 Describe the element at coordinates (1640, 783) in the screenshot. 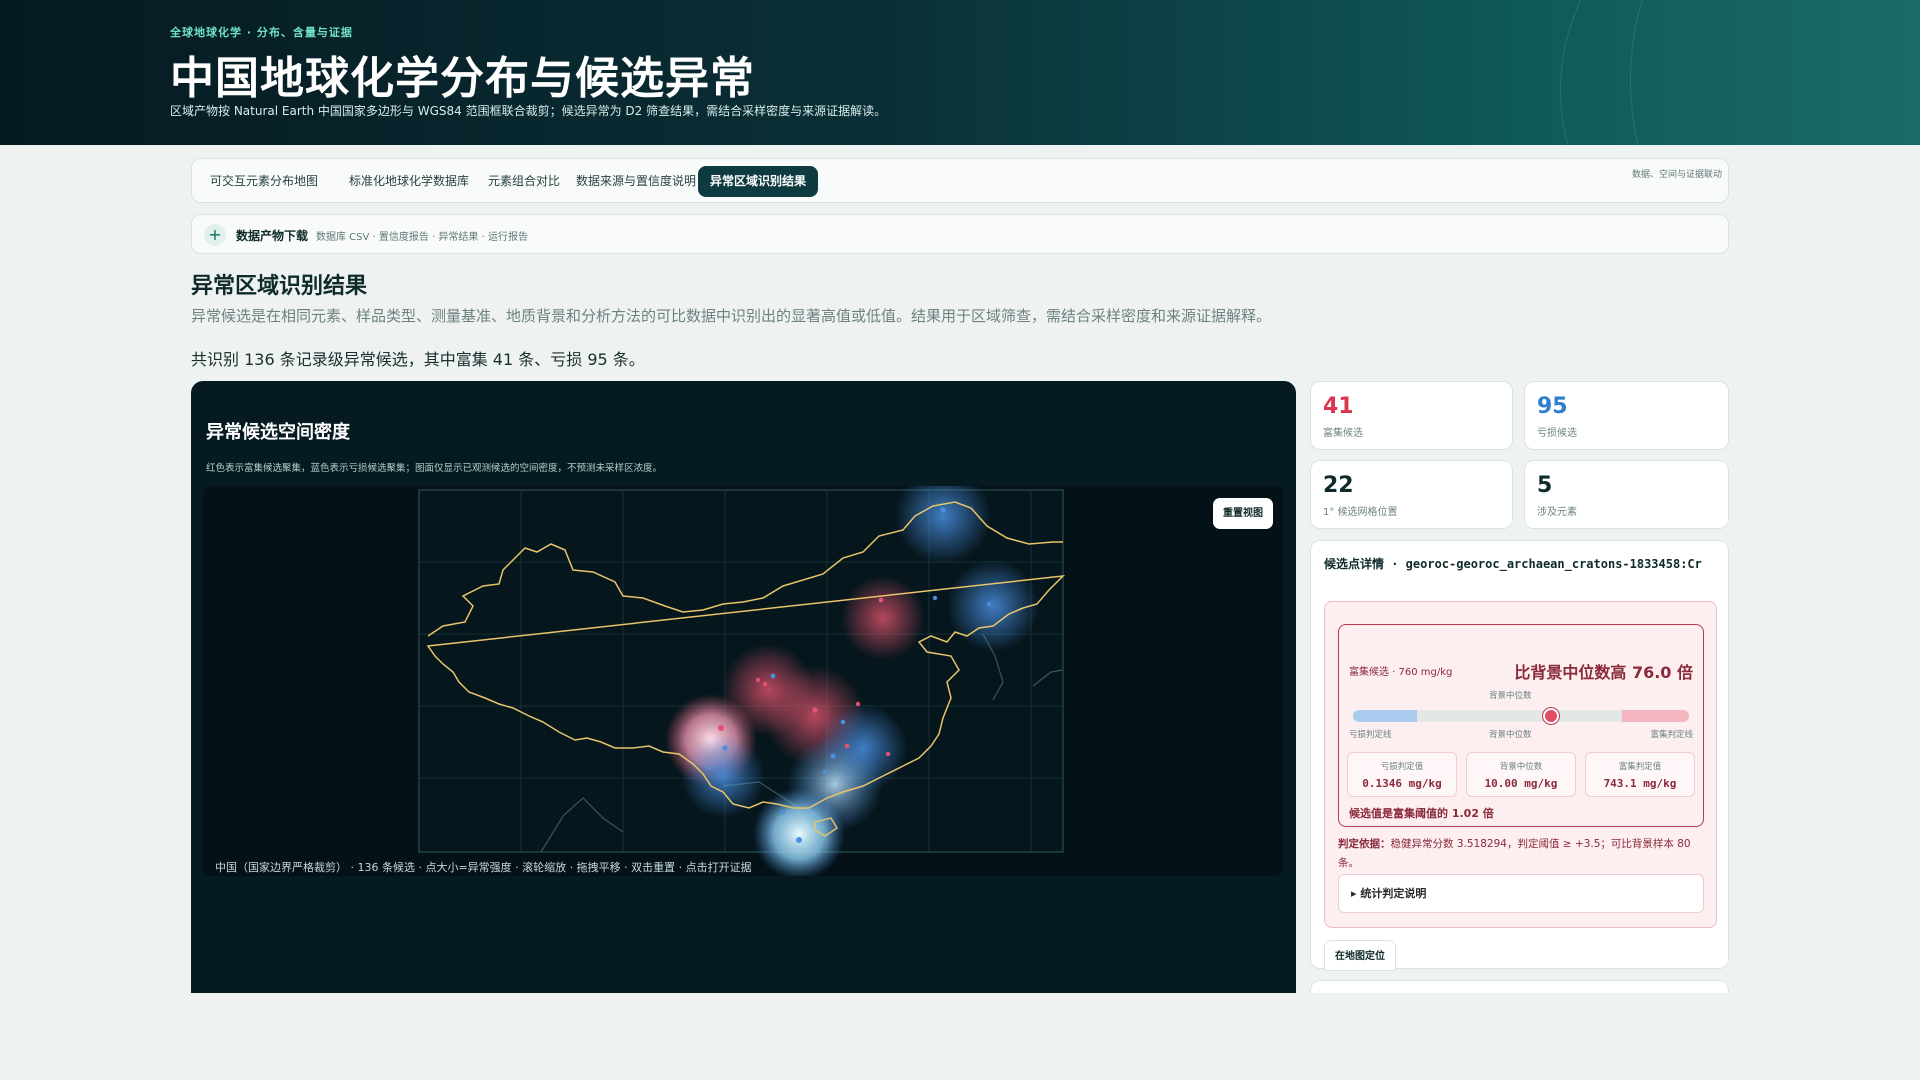

I see `value-number: 743.1 mg/kg` at that location.